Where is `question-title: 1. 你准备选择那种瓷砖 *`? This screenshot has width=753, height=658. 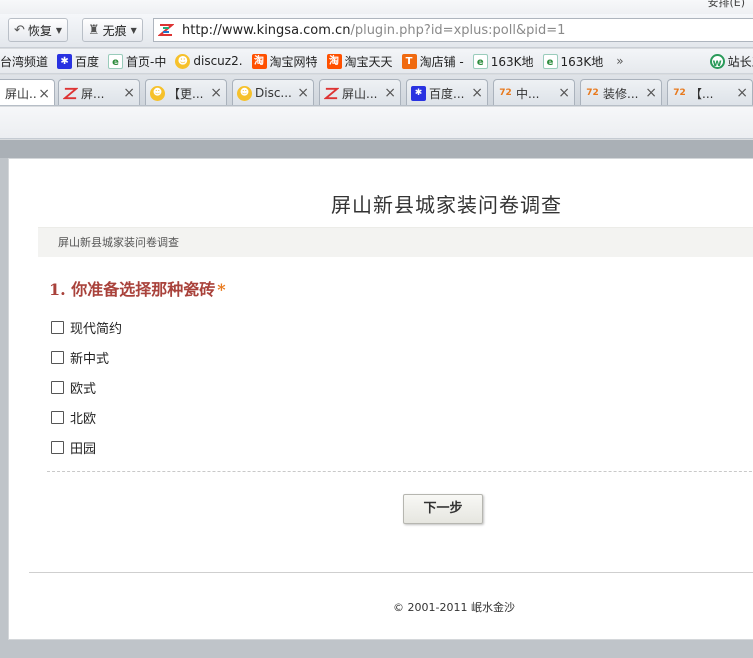
question-title: 1. 你准备选择那种瓷砖 * is located at coordinates (137, 288).